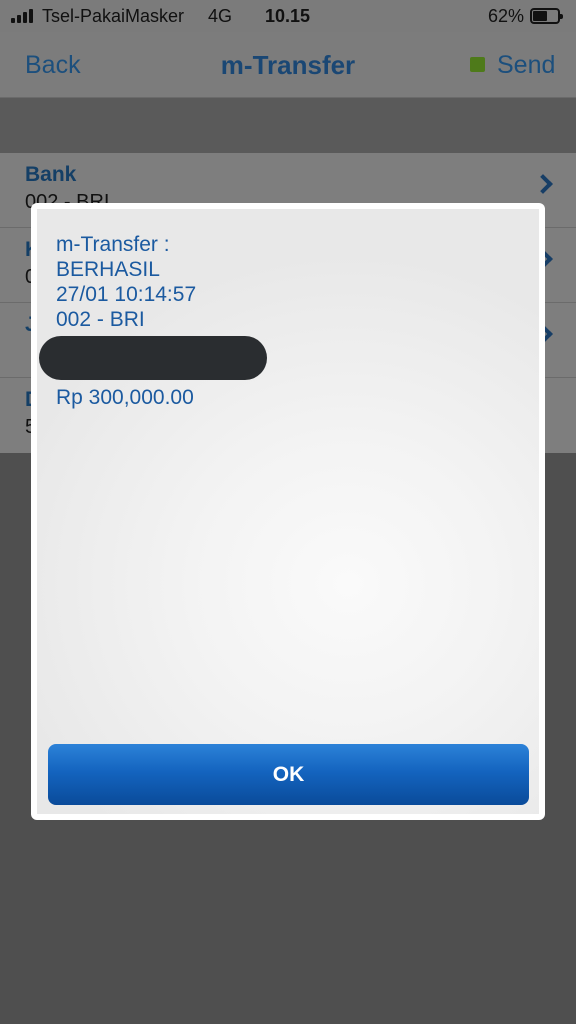  I want to click on dialog-line-bank: 002 - BRI, so click(100, 319).